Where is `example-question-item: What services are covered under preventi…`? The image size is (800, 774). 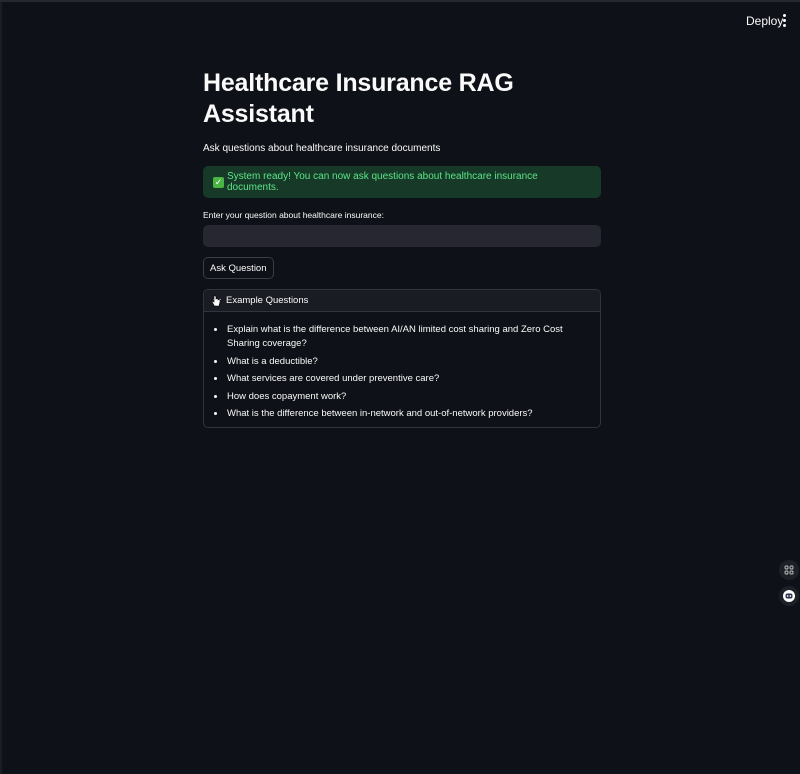
example-question-item: What services are covered under preventi… is located at coordinates (408, 378).